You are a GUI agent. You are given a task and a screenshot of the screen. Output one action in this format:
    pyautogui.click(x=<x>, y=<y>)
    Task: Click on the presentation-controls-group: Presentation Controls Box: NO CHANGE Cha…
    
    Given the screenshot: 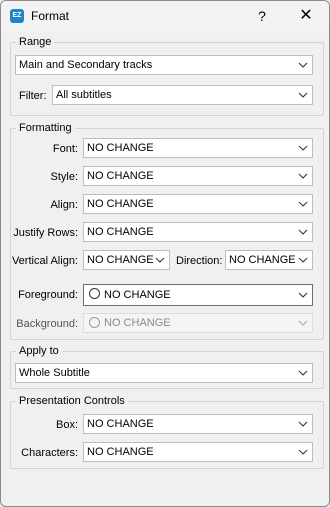 What is the action you would take?
    pyautogui.click(x=167, y=431)
    